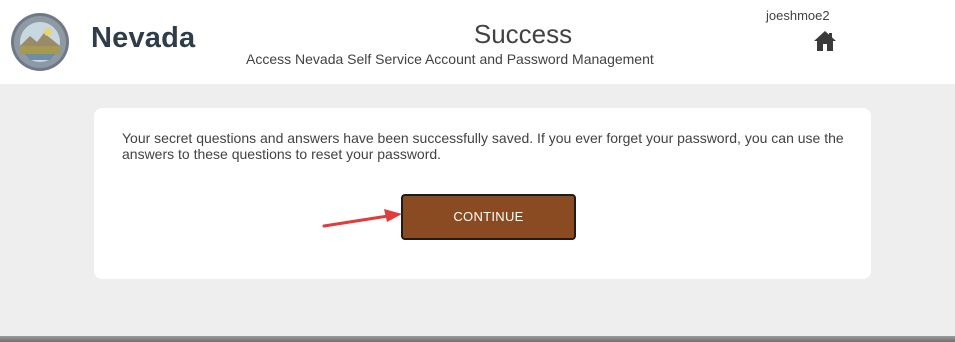 The height and width of the screenshot is (342, 955). I want to click on bottom-bar, so click(477, 339).